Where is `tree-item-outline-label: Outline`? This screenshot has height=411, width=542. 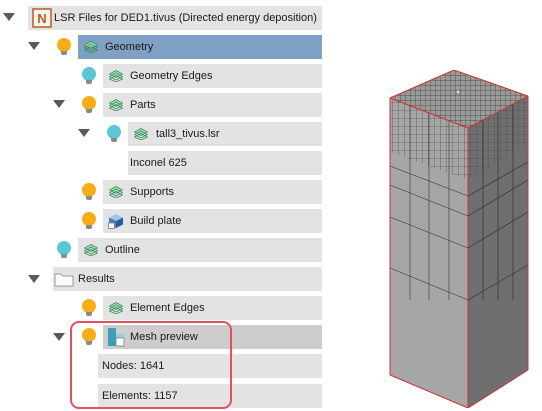
tree-item-outline-label: Outline is located at coordinates (122, 250).